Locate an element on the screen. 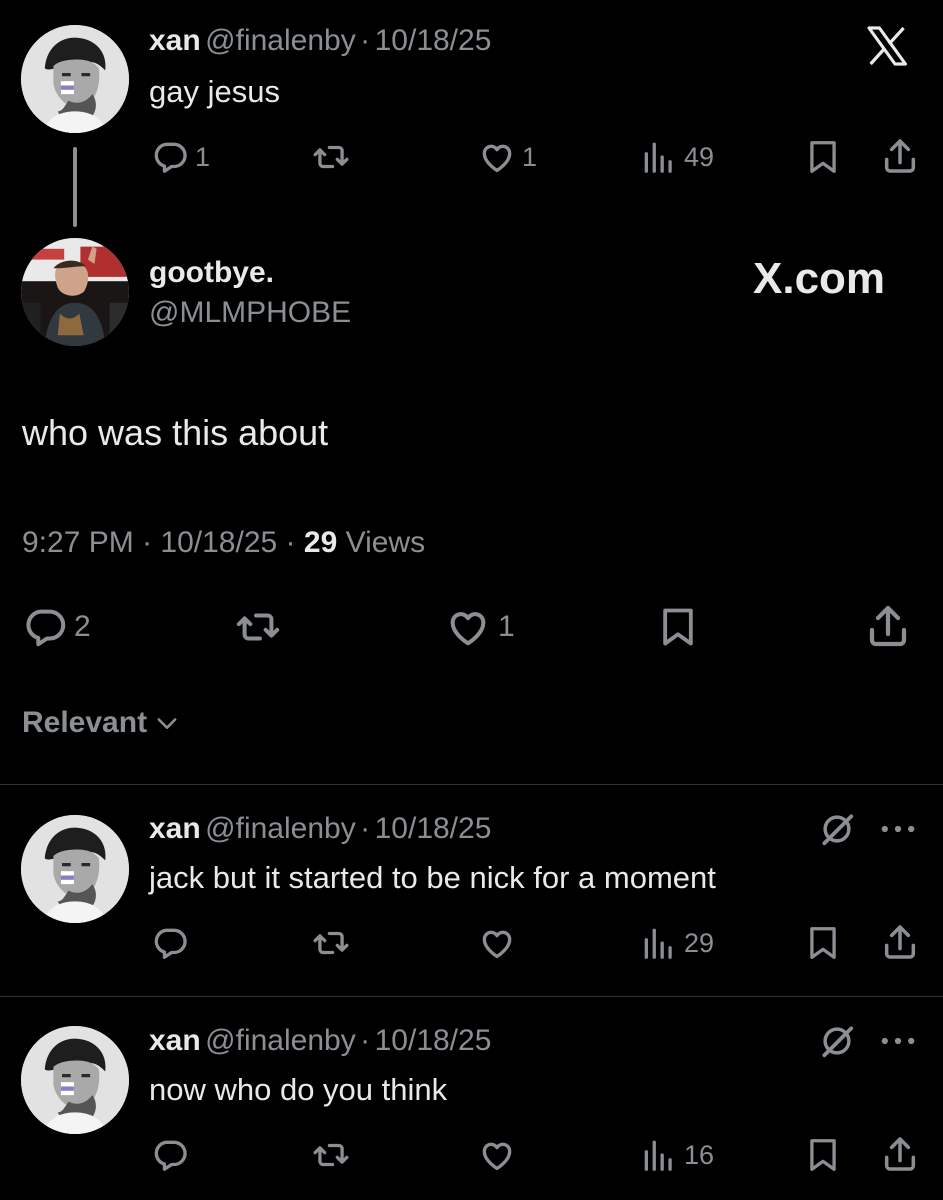  view-count: 16 is located at coordinates (699, 1154).